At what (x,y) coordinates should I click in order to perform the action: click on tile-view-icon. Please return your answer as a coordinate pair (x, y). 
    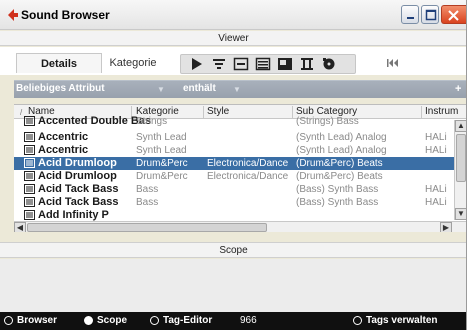
    Looking at the image, I should click on (307, 64).